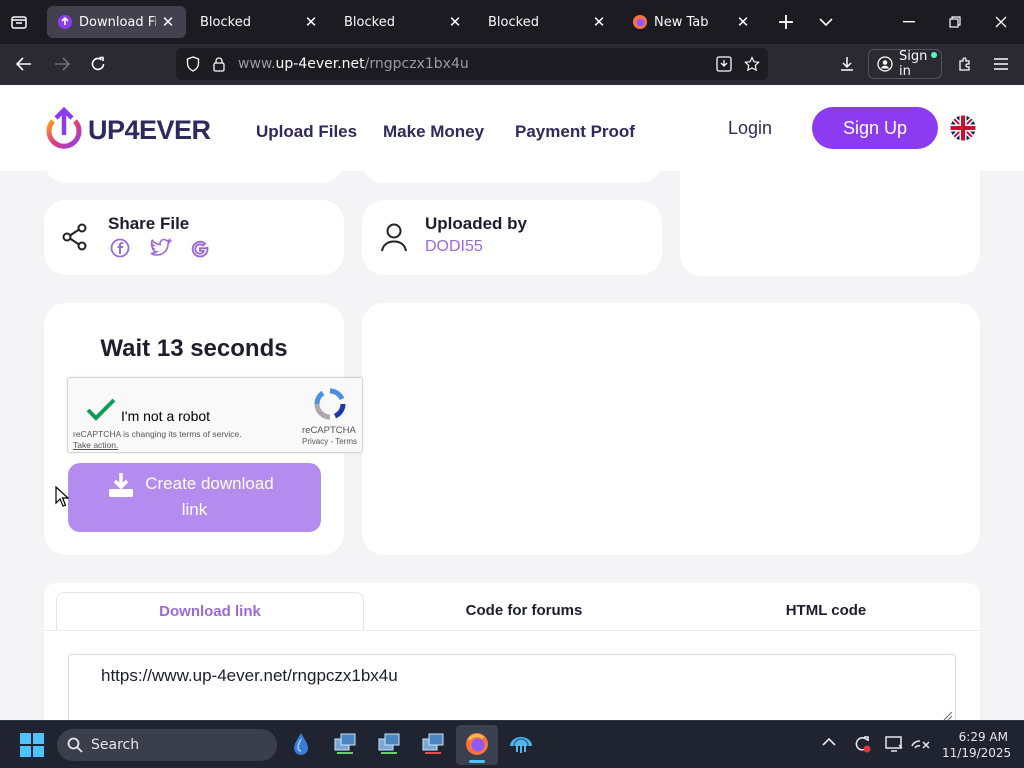 The height and width of the screenshot is (768, 1024). I want to click on tab-blocked-3: Blocked ✕, so click(547, 22).